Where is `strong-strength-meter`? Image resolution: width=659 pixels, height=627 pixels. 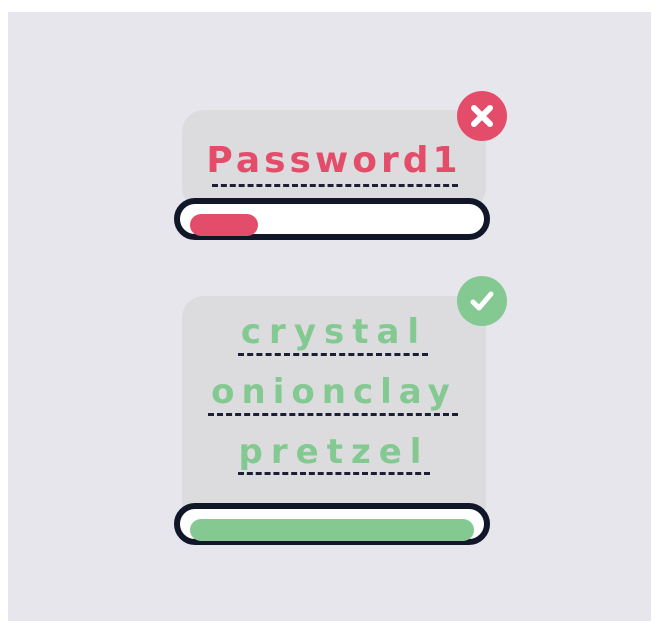
strong-strength-meter is located at coordinates (332, 524).